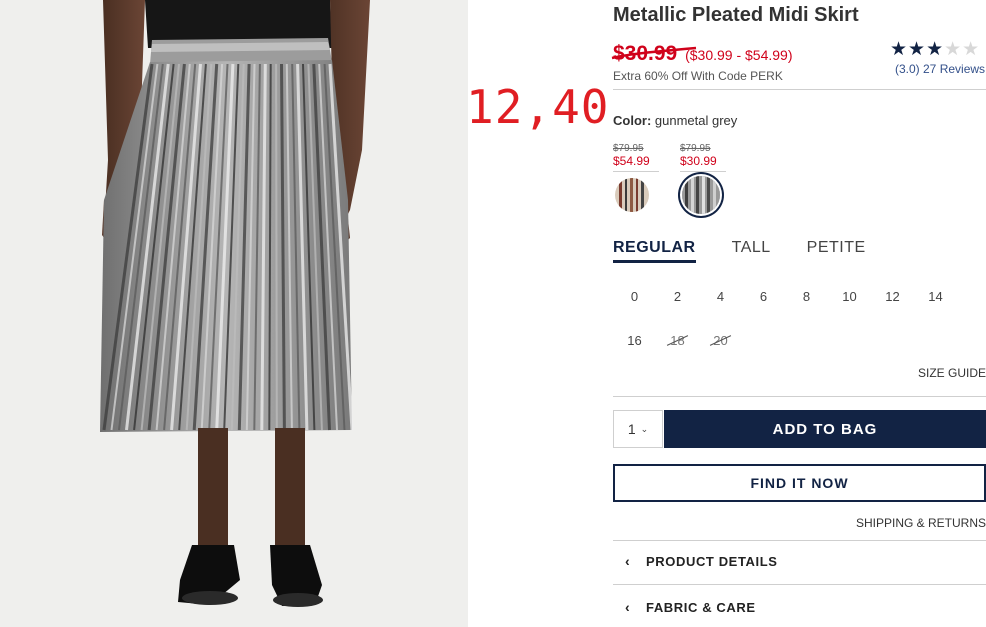  I want to click on size-option: 10, so click(849, 297).